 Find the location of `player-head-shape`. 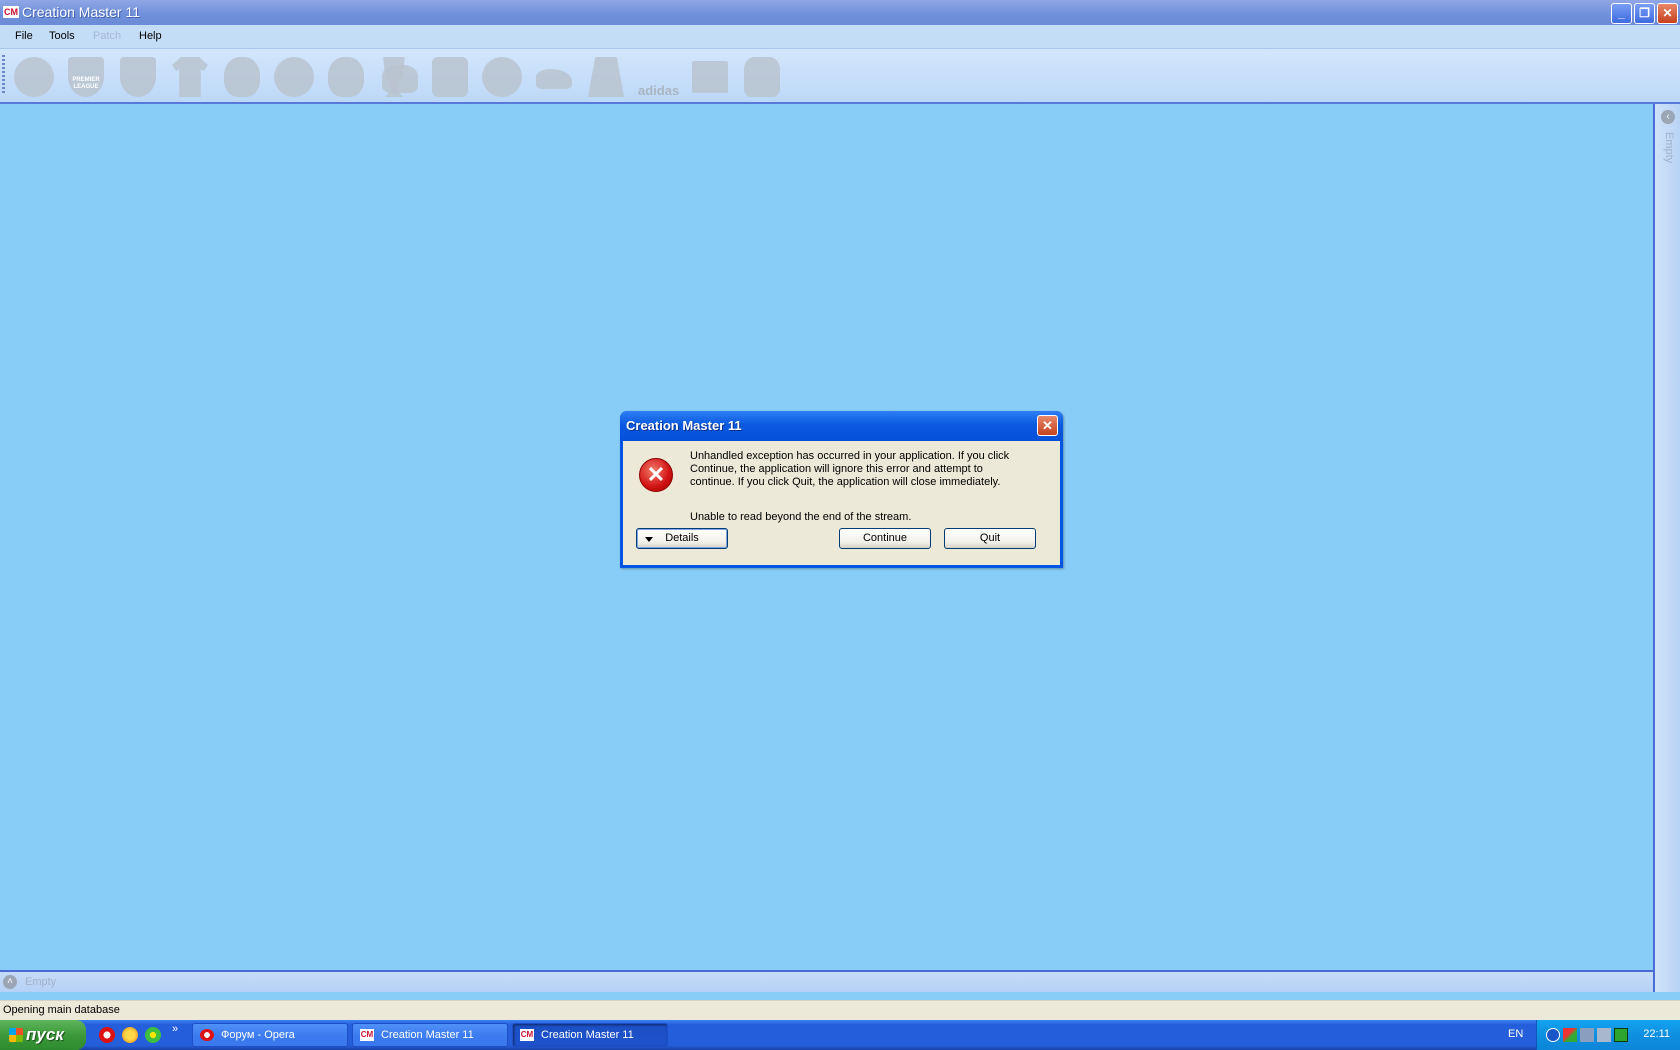

player-head-shape is located at coordinates (242, 77).